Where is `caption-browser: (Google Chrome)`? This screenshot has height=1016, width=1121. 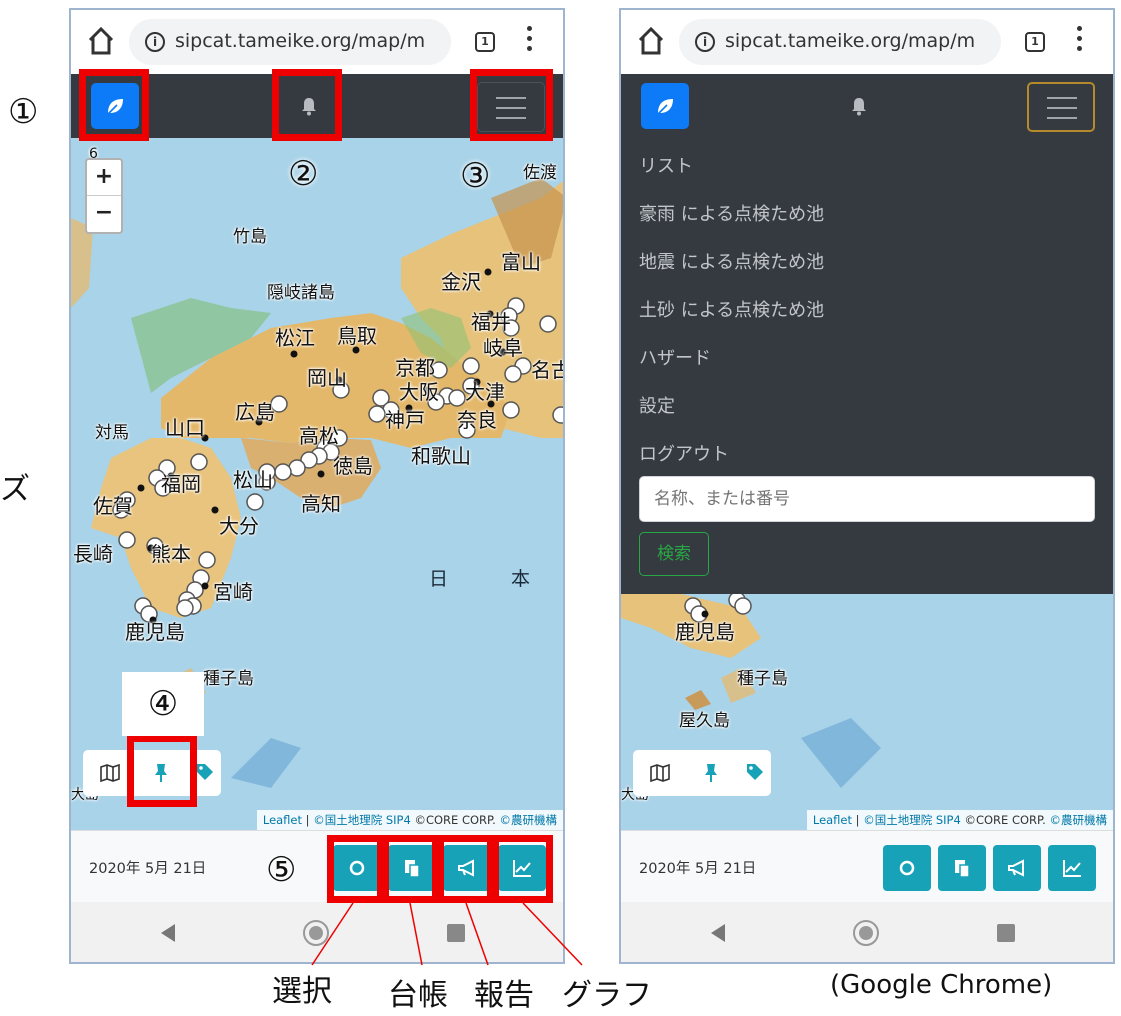
caption-browser: (Google Chrome) is located at coordinates (941, 985).